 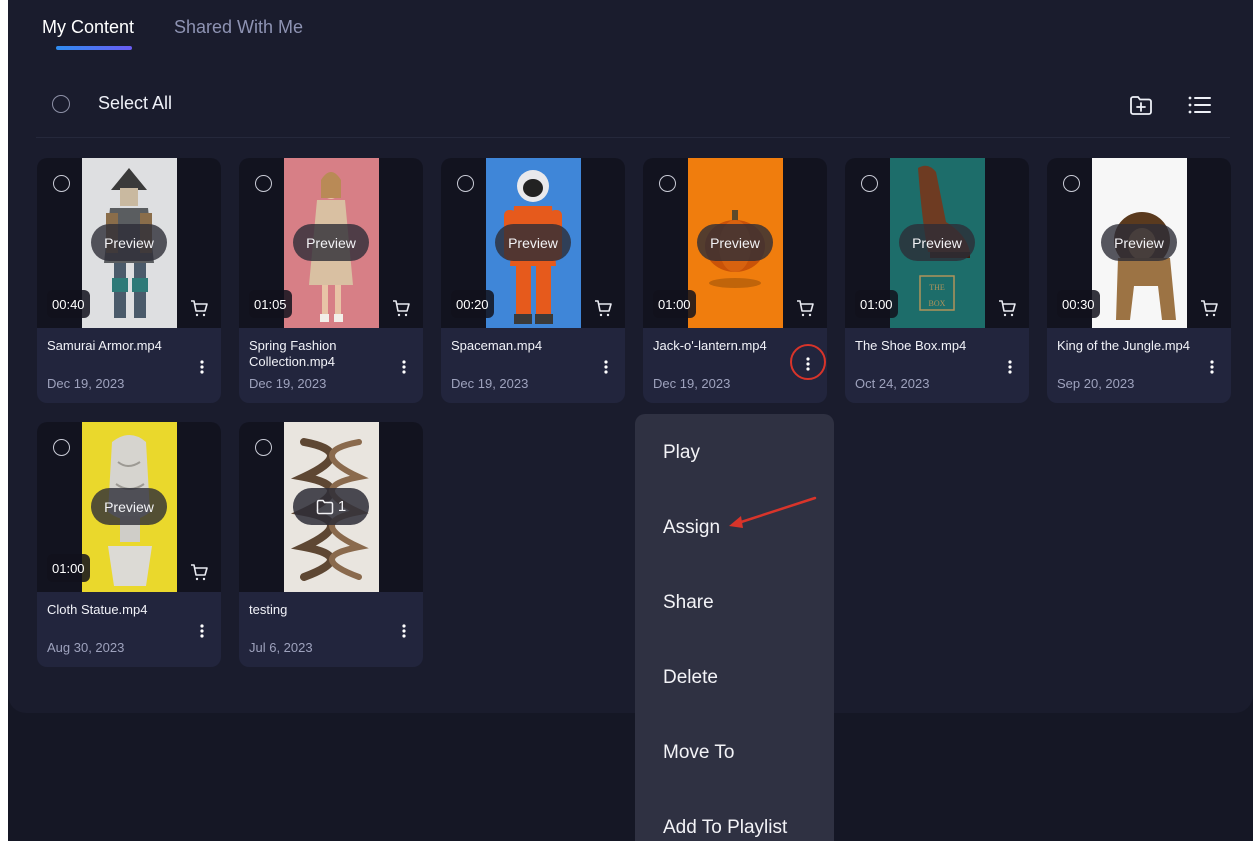 What do you see at coordinates (268, 609) in the screenshot?
I see `card-title: testing` at bounding box center [268, 609].